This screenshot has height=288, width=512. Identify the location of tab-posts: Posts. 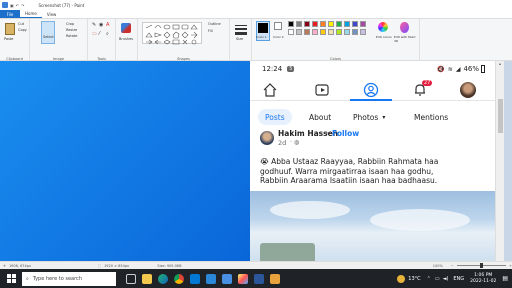
(275, 117).